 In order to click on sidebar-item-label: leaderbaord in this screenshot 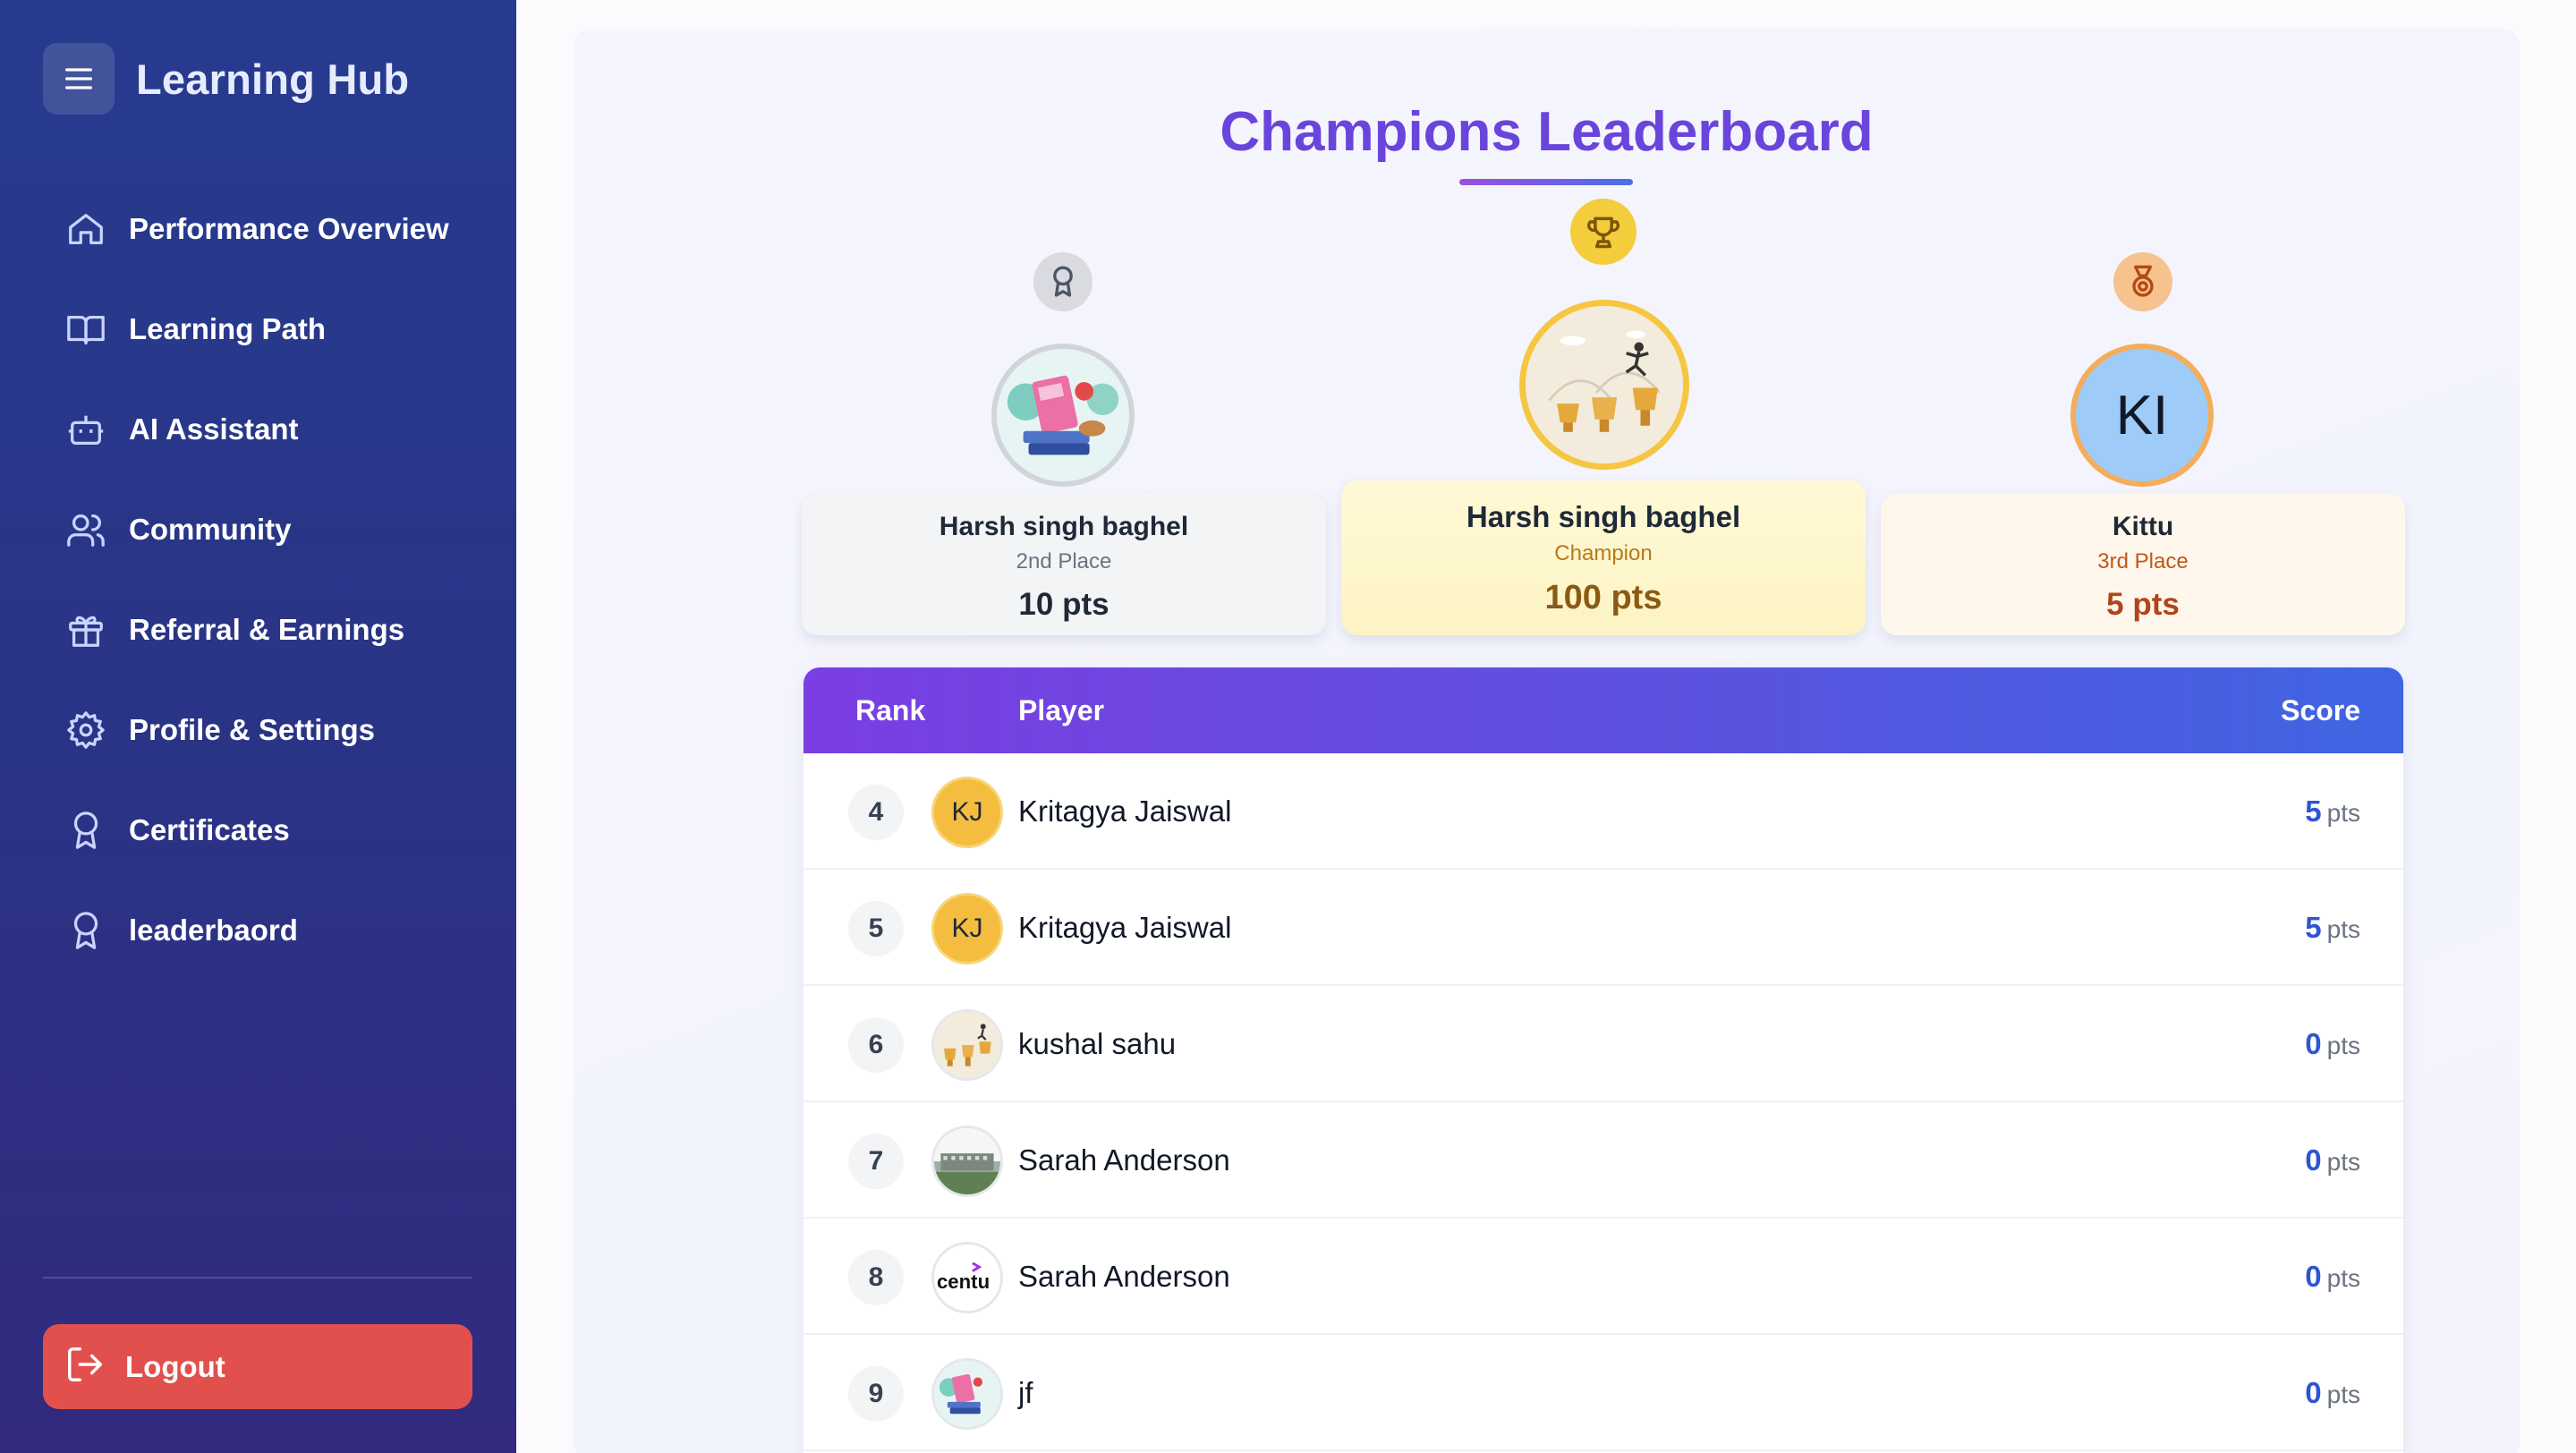, I will do `click(213, 930)`.